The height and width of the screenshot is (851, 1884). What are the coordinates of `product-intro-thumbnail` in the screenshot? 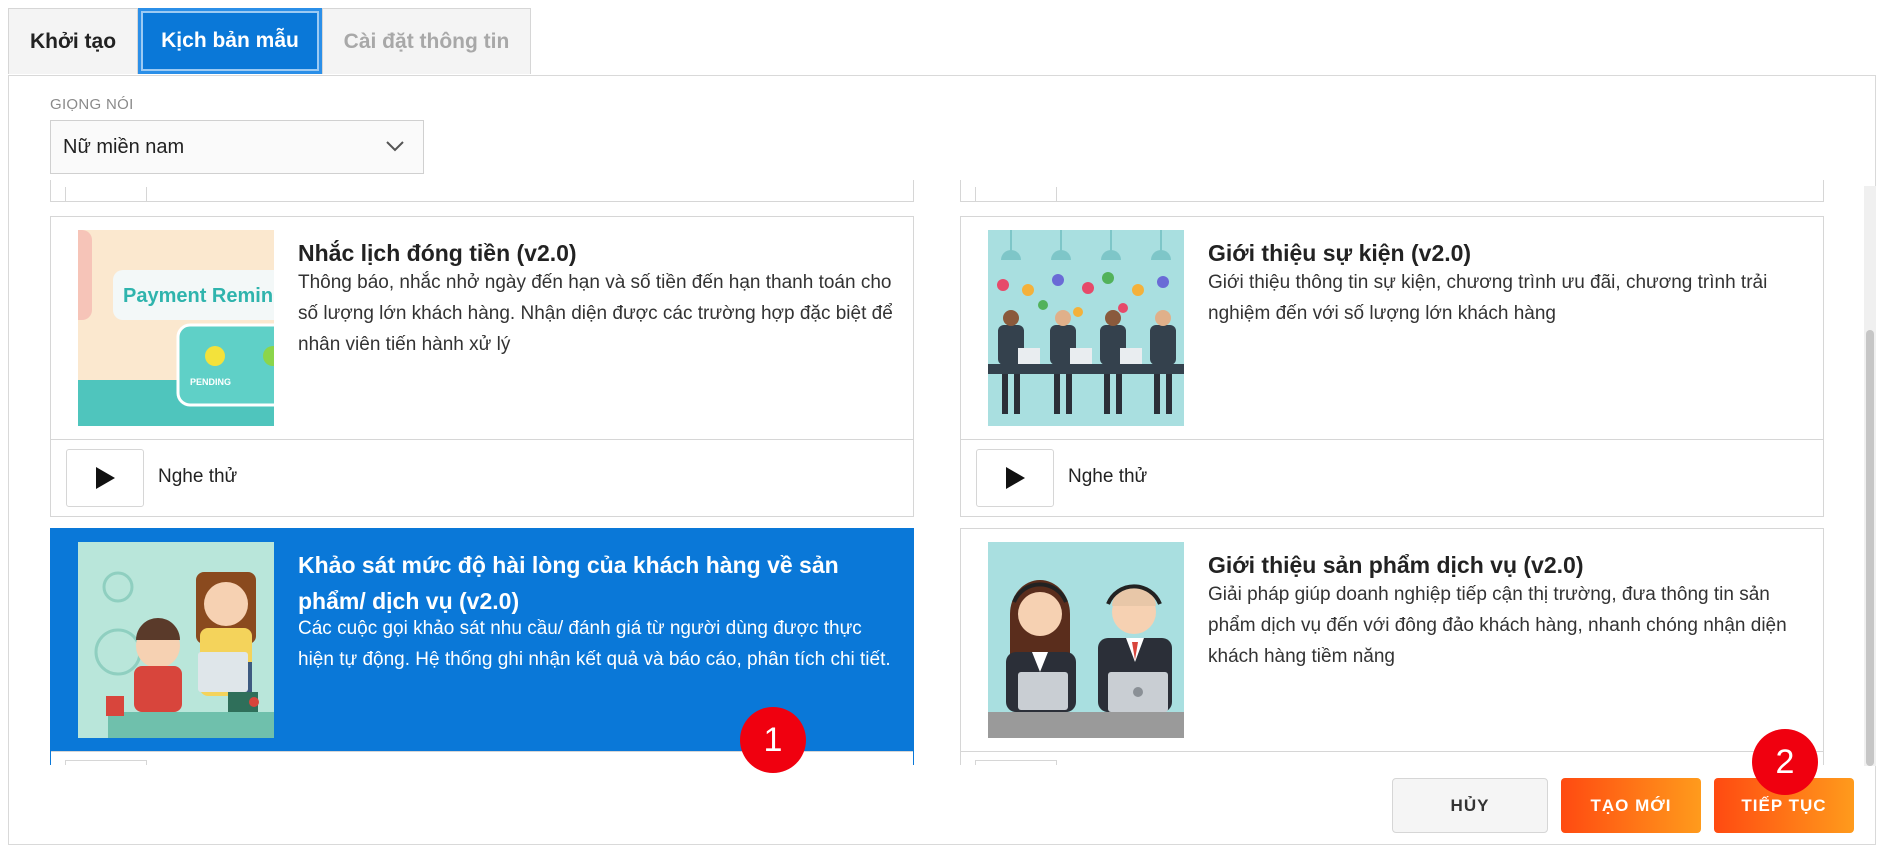 It's located at (1086, 640).